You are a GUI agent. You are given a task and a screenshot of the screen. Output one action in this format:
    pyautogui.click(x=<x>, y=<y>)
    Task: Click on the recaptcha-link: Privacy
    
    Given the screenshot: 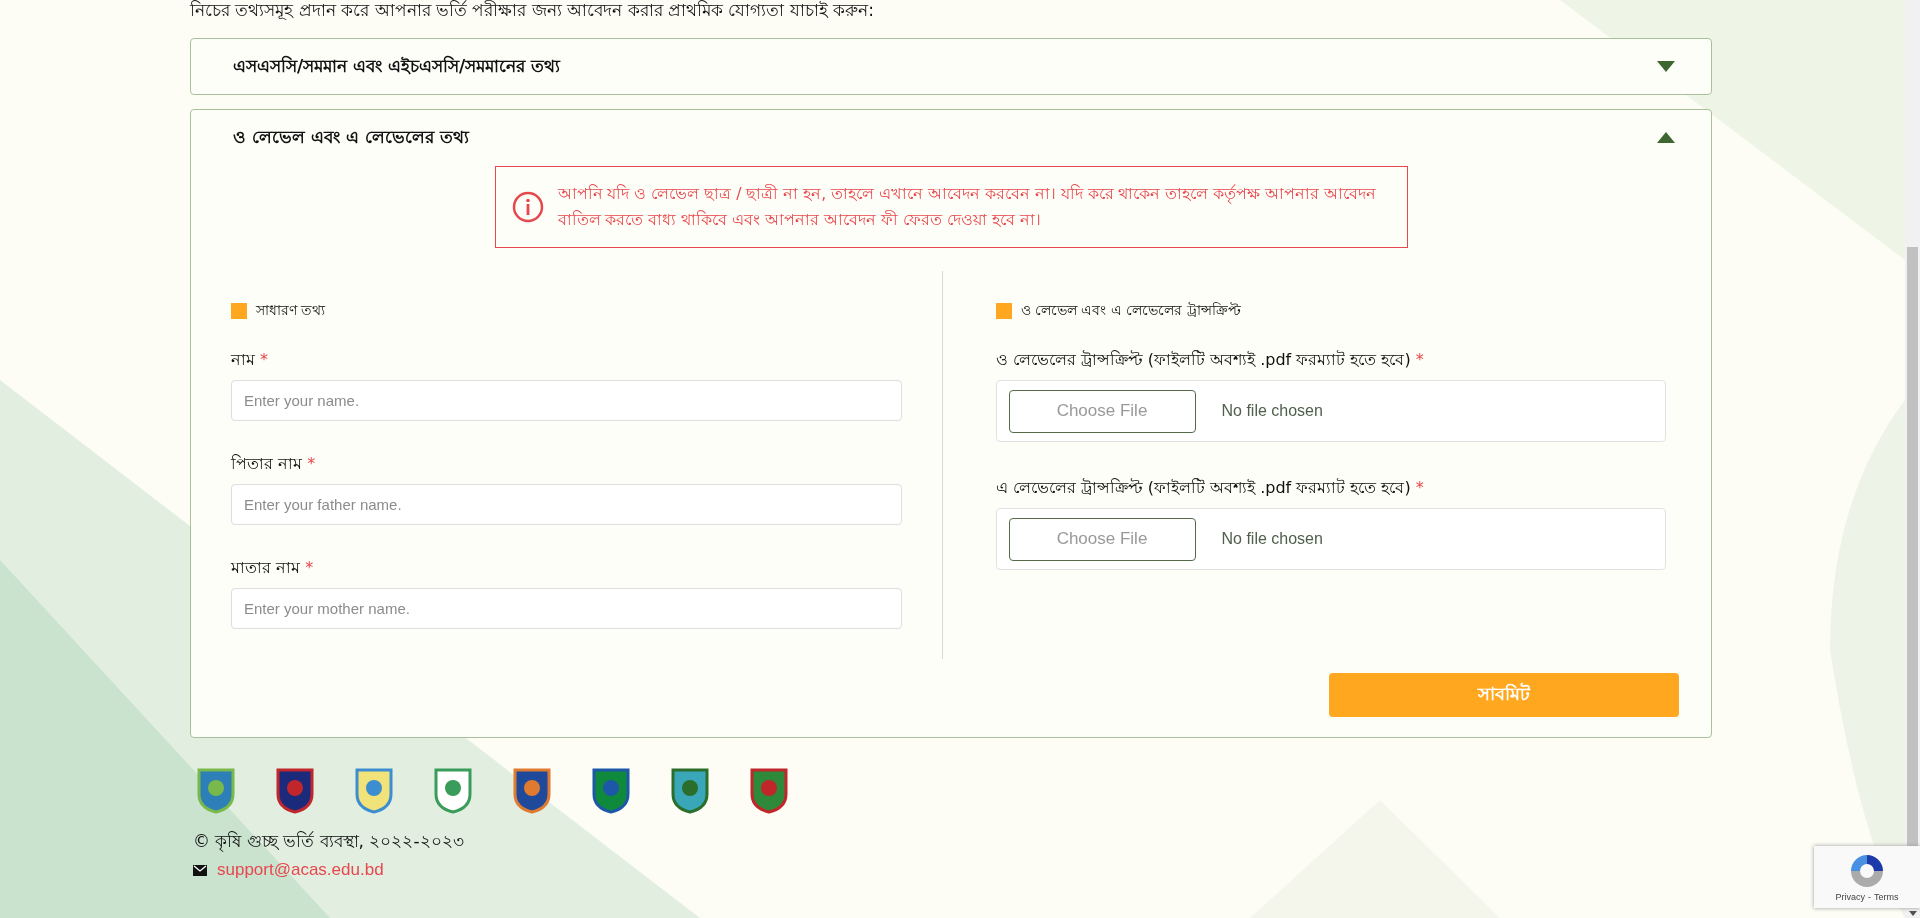 What is the action you would take?
    pyautogui.click(x=1850, y=897)
    